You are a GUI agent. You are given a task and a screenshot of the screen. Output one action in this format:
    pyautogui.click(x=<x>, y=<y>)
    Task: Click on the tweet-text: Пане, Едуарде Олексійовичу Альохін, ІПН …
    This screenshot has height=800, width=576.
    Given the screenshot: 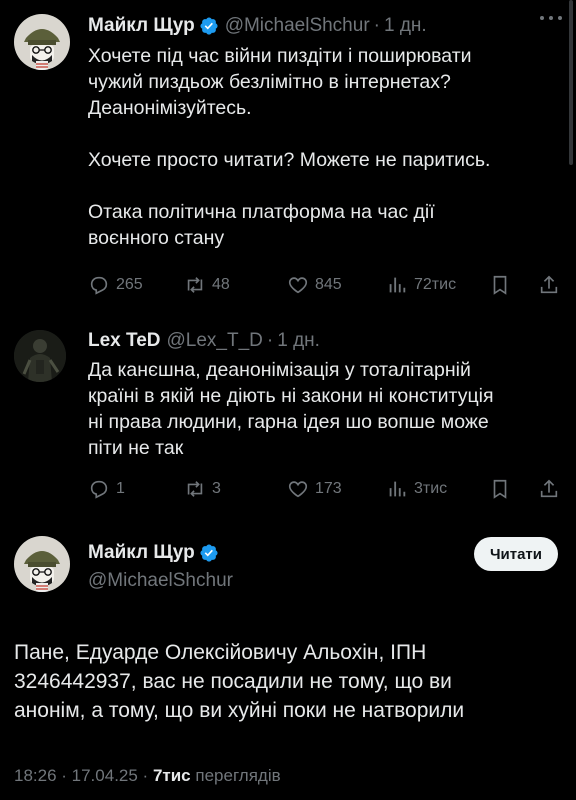 What is the action you would take?
    pyautogui.click(x=239, y=681)
    